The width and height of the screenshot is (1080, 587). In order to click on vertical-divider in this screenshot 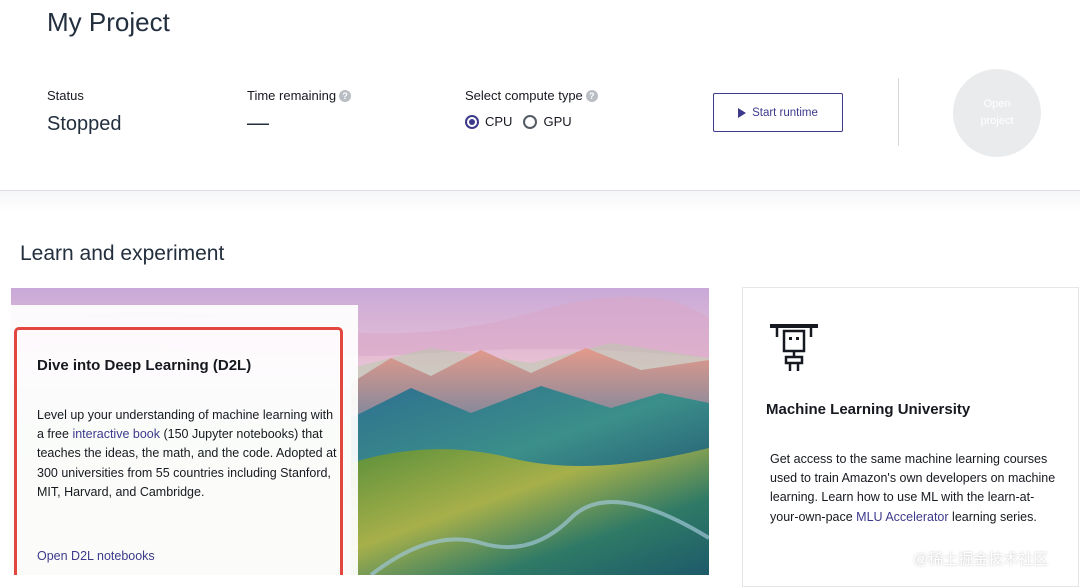, I will do `click(898, 112)`.